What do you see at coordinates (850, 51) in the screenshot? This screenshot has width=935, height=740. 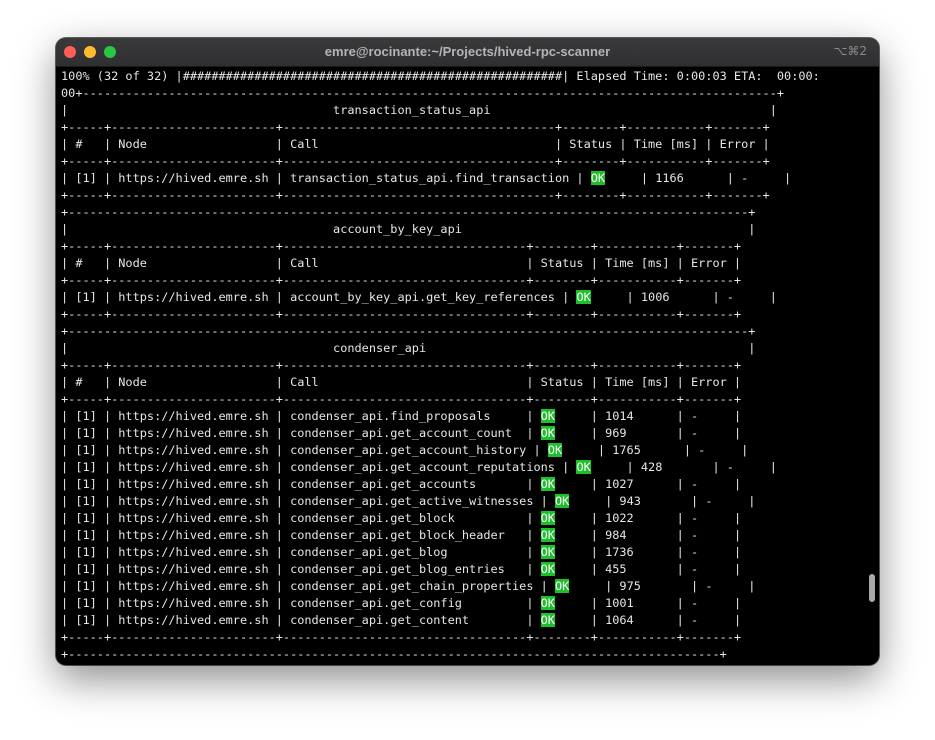 I see `window-shortcut: ⌥⌘2` at bounding box center [850, 51].